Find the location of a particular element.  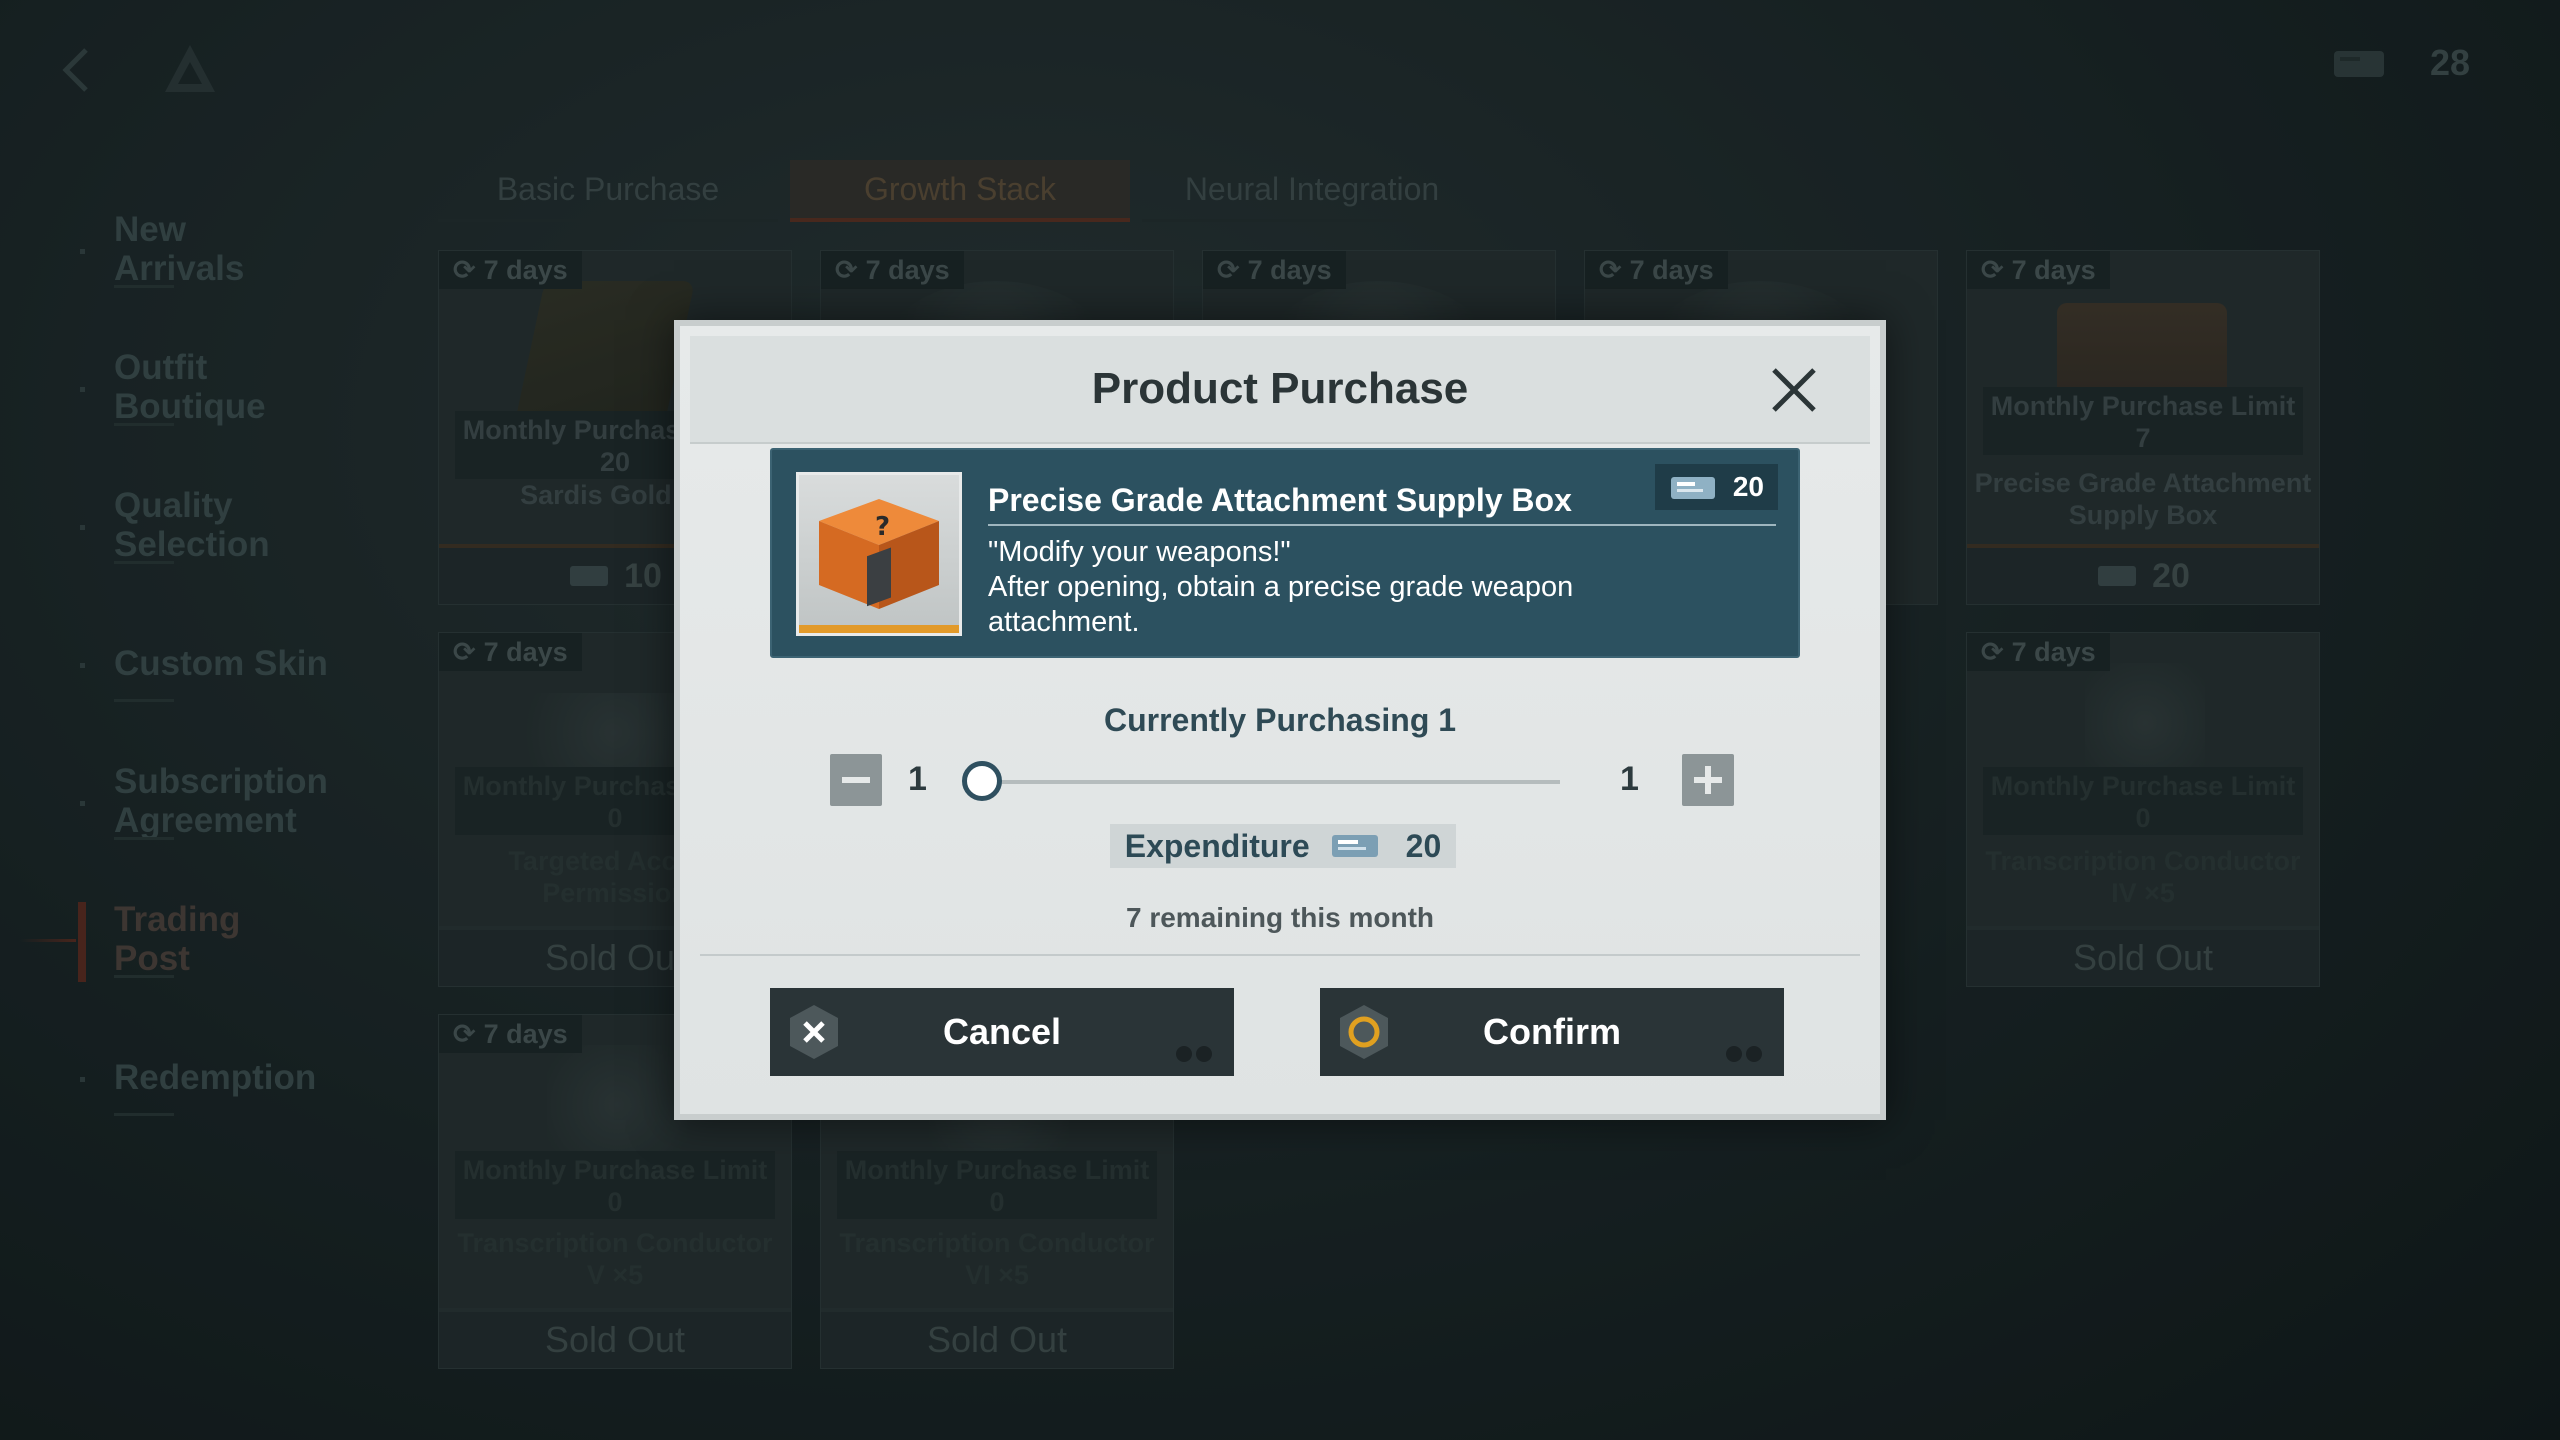

decrease-button is located at coordinates (856, 780).